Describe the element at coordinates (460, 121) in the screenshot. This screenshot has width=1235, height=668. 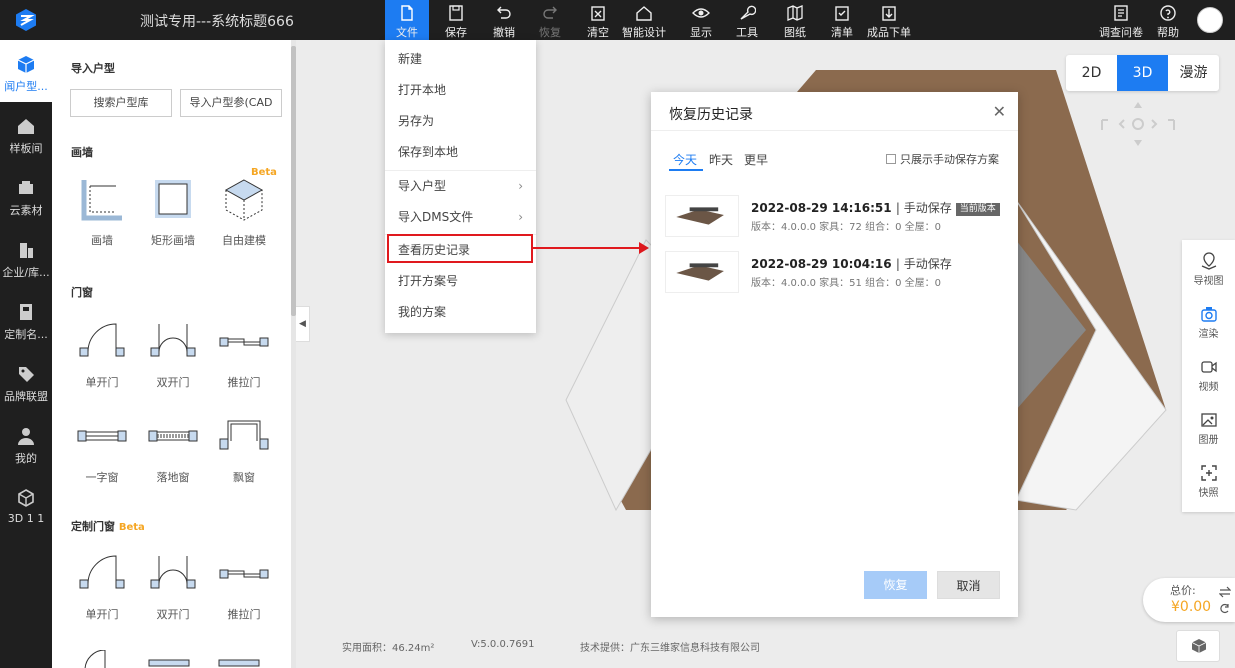
I see `menu-save-as: 另存为` at that location.